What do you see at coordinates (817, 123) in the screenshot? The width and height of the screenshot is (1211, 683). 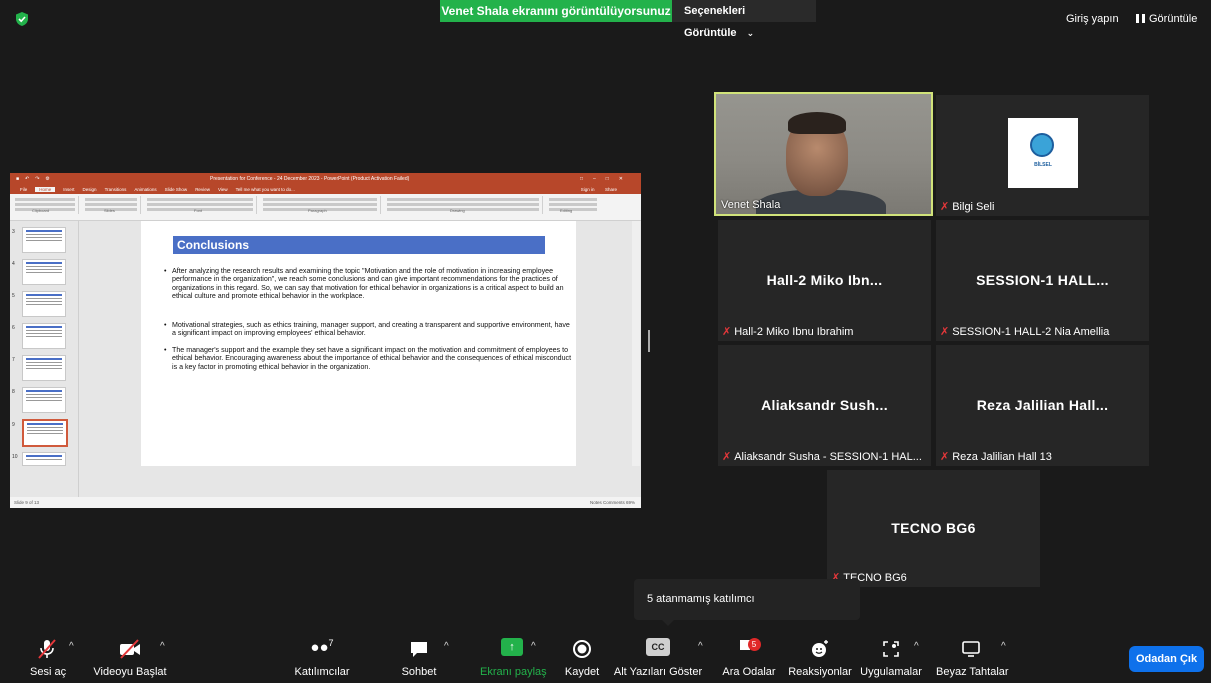 I see `camera-person-hair` at bounding box center [817, 123].